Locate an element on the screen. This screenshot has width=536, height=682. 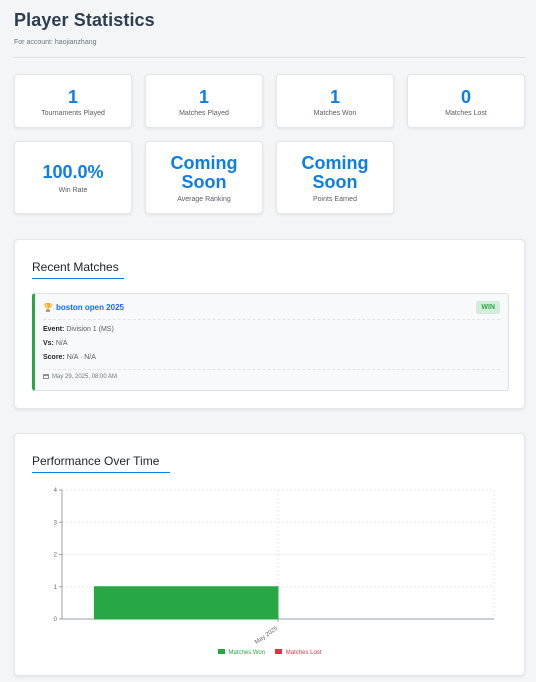
recent-matches-title: Recent Matches is located at coordinates (75, 267).